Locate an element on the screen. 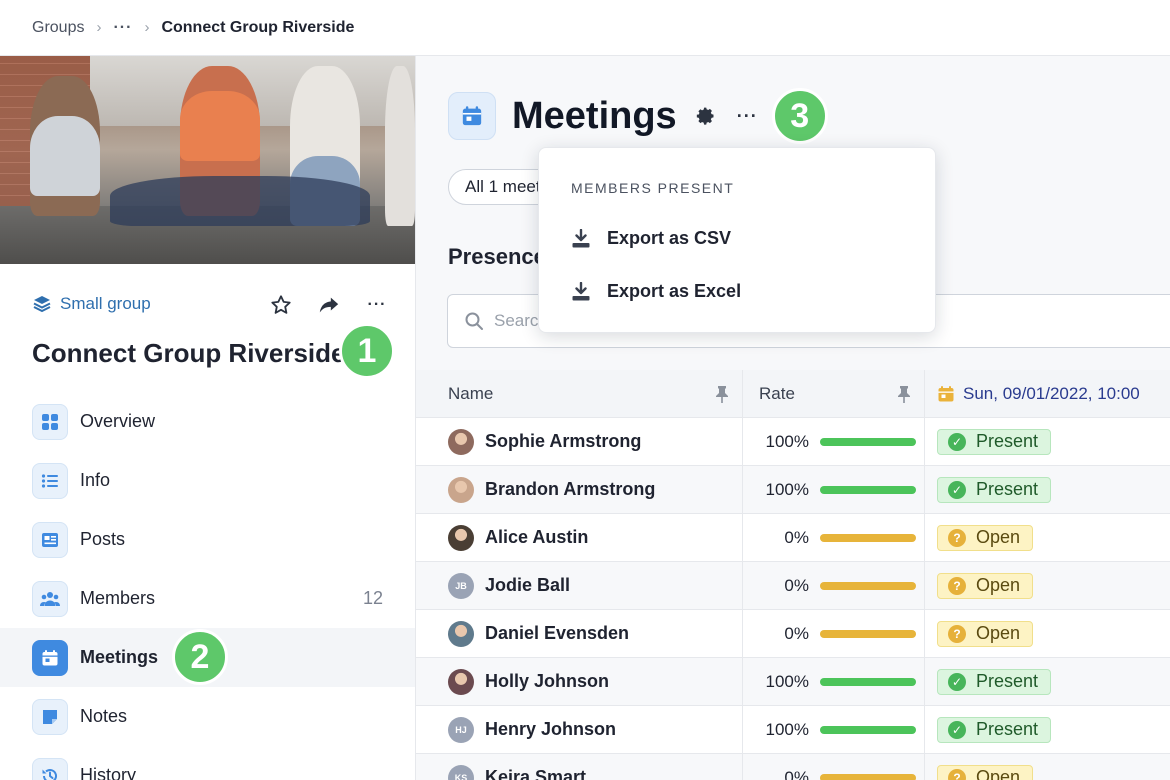 The height and width of the screenshot is (780, 1170). column-header-meeting-date: Sun, 09/01/2022, 10:00 is located at coordinates (1047, 393).